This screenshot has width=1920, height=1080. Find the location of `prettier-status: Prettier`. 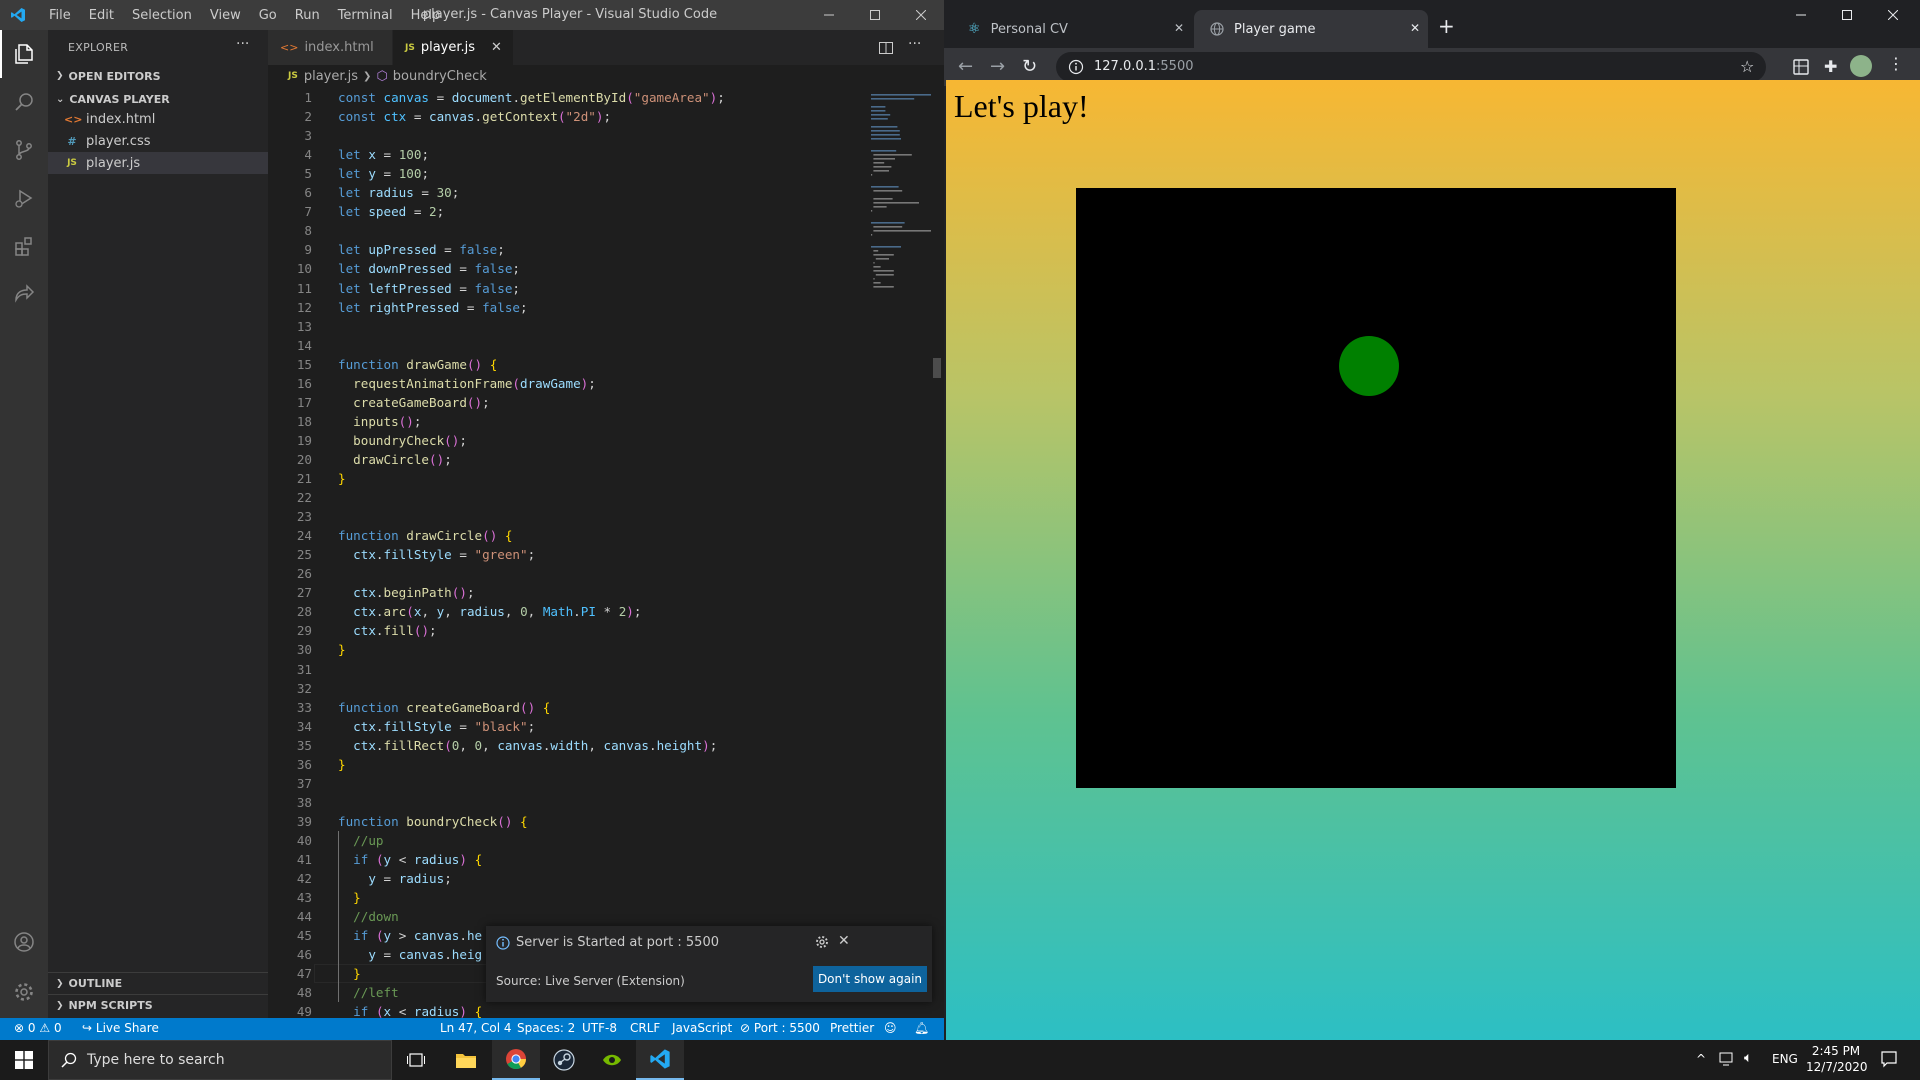

prettier-status: Prettier is located at coordinates (852, 1028).